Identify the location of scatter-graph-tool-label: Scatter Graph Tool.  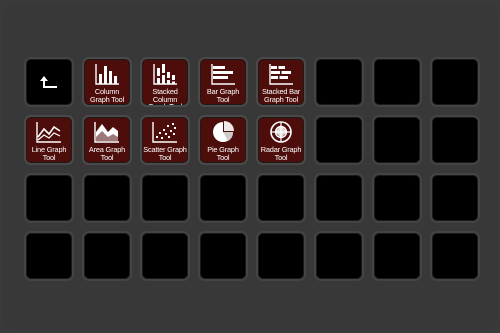
(165, 153).